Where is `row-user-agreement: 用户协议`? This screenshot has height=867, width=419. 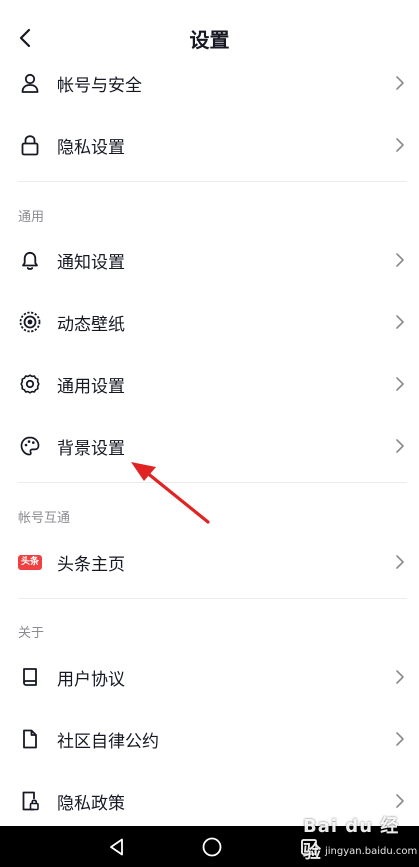 row-user-agreement: 用户协议 is located at coordinates (209, 677).